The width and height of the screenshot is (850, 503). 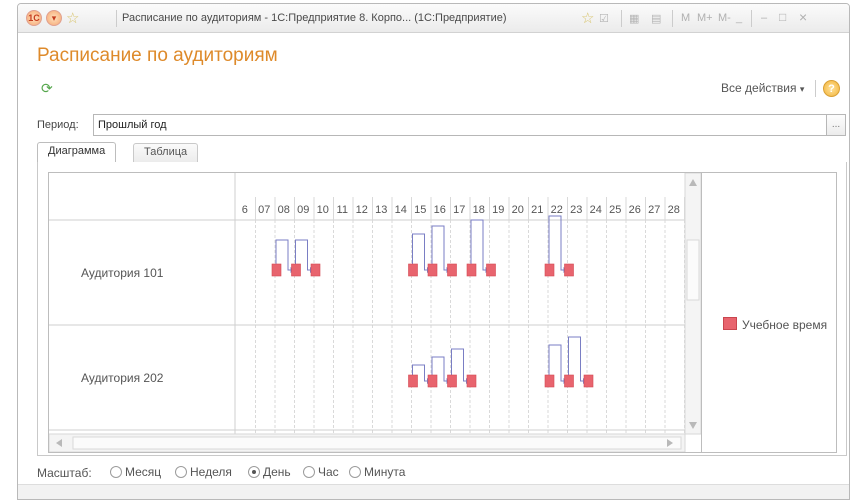 What do you see at coordinates (166, 152) in the screenshot?
I see `tab-table: Таблица` at bounding box center [166, 152].